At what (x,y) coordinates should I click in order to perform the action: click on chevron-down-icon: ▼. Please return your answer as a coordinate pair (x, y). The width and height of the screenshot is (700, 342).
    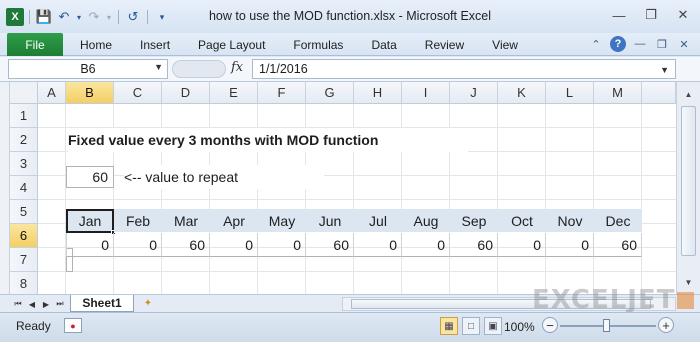
    Looking at the image, I should click on (158, 67).